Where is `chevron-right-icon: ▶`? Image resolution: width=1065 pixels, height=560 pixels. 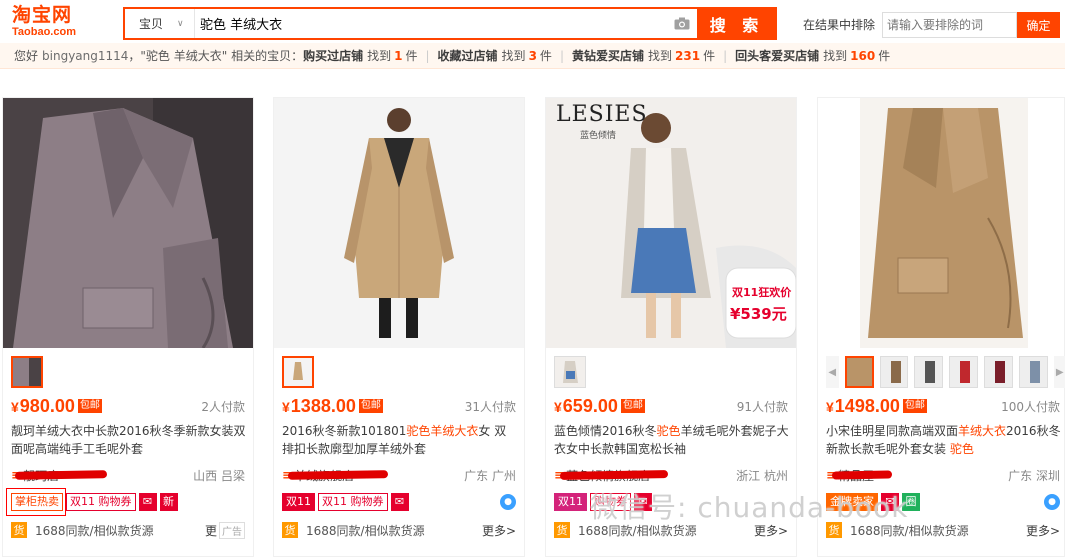 chevron-right-icon: ▶ is located at coordinates (1059, 372).